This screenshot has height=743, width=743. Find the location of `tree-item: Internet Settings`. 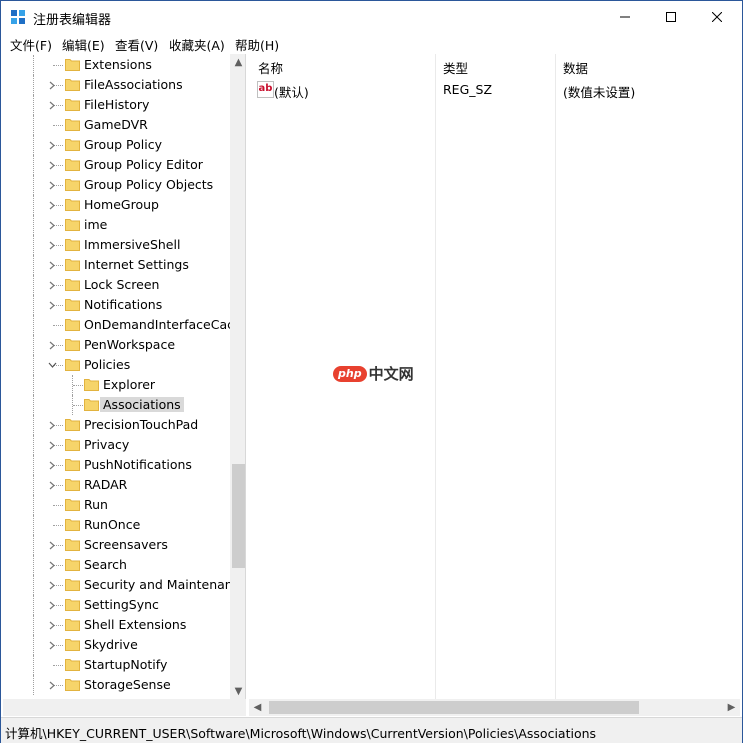

tree-item: Internet Settings is located at coordinates (118, 265).